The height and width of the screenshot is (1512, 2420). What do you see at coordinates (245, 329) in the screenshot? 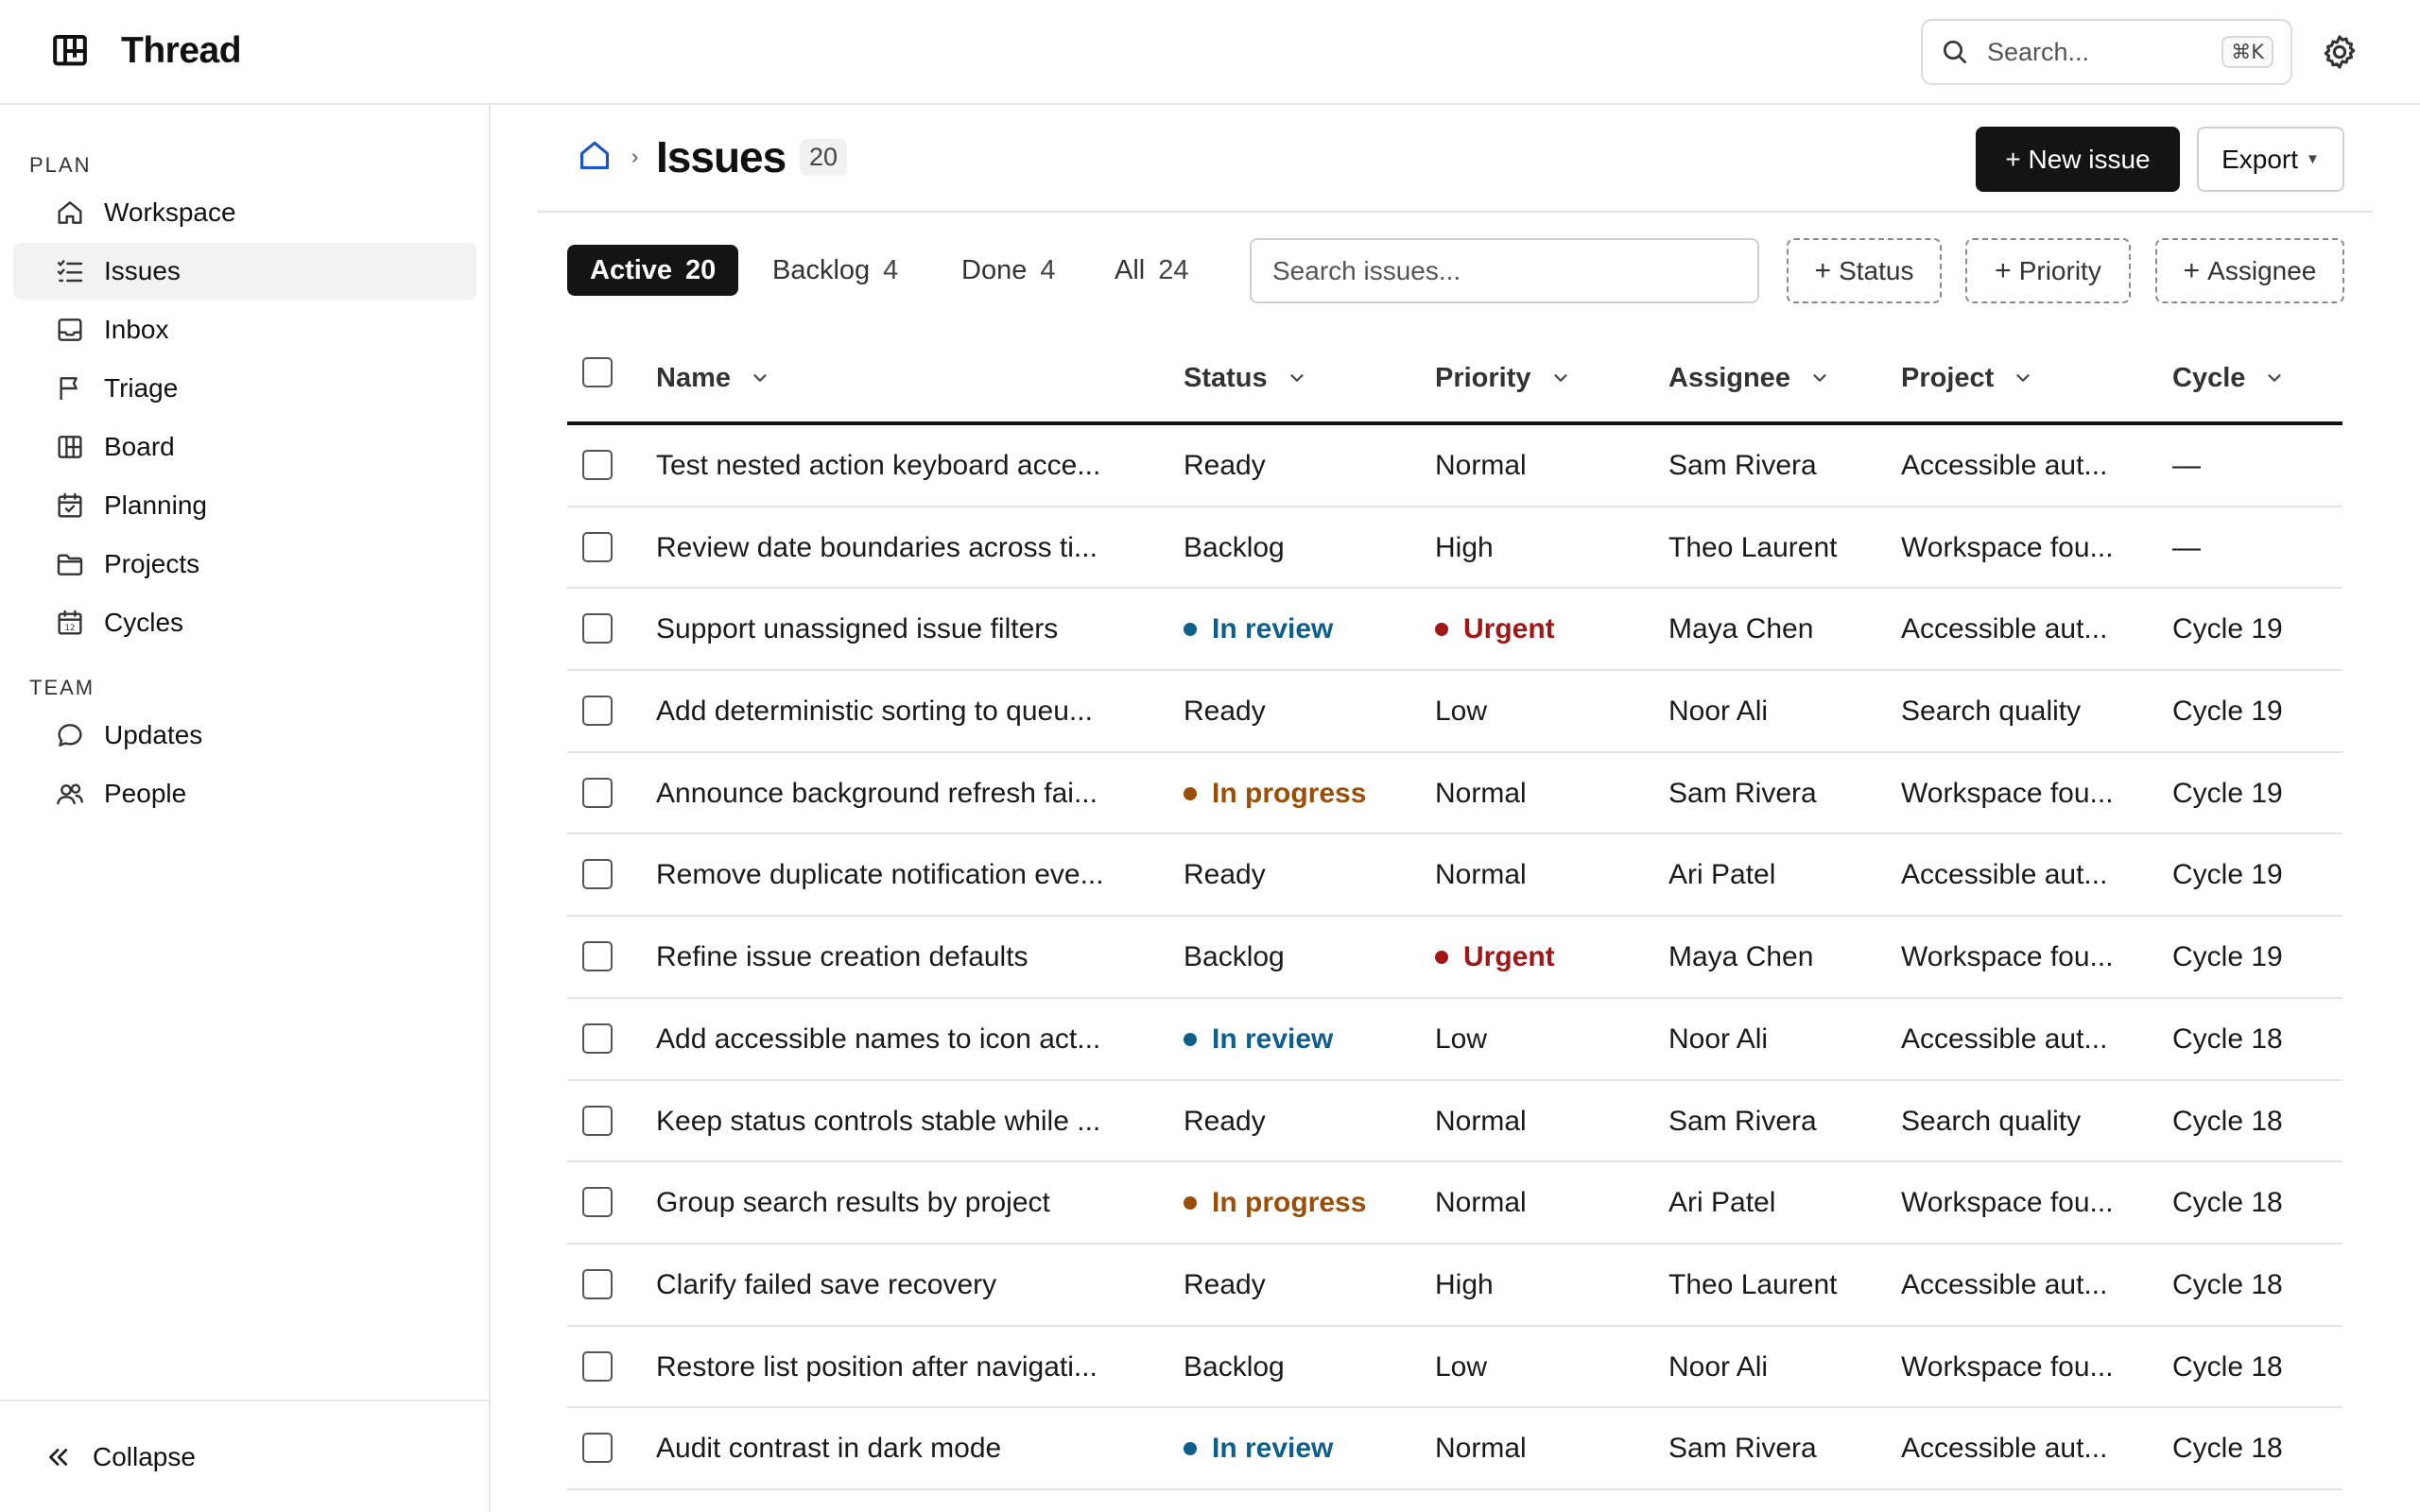
I see `sidebar-item-inbox: Inbox` at bounding box center [245, 329].